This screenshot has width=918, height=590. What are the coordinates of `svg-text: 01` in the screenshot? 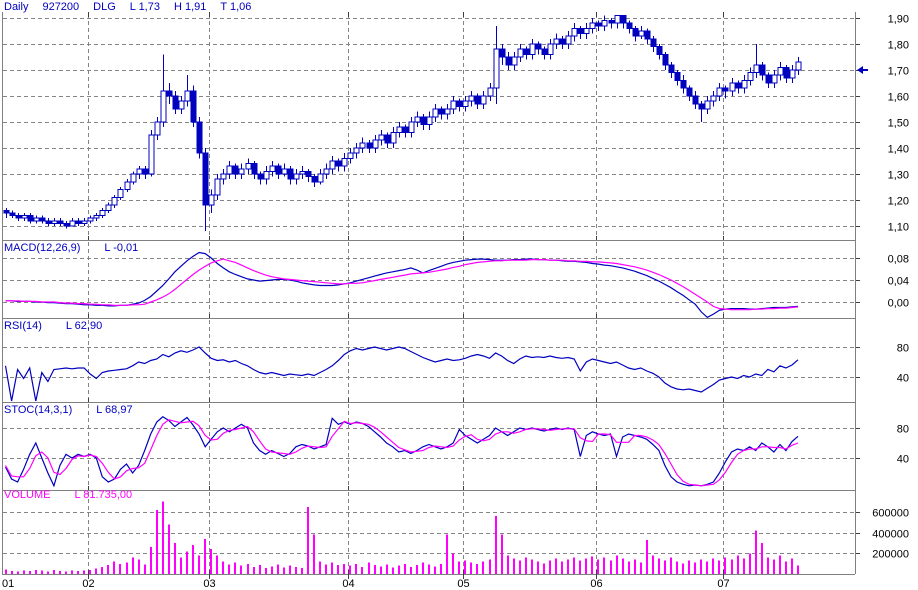 It's located at (8, 584).